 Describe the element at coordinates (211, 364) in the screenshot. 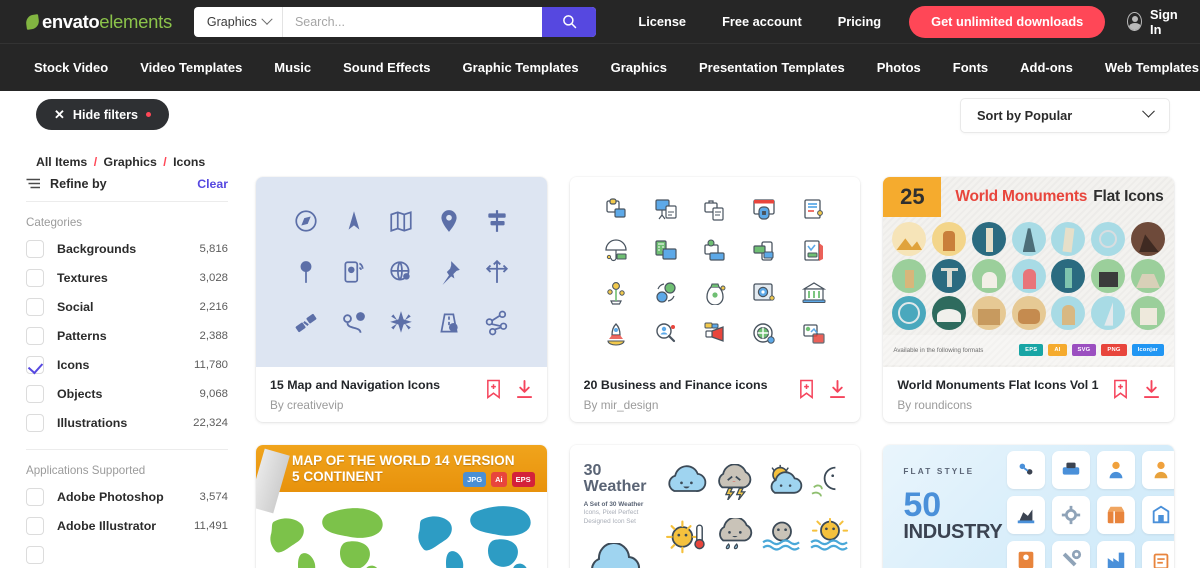

I see `filter-count: 11,780` at that location.